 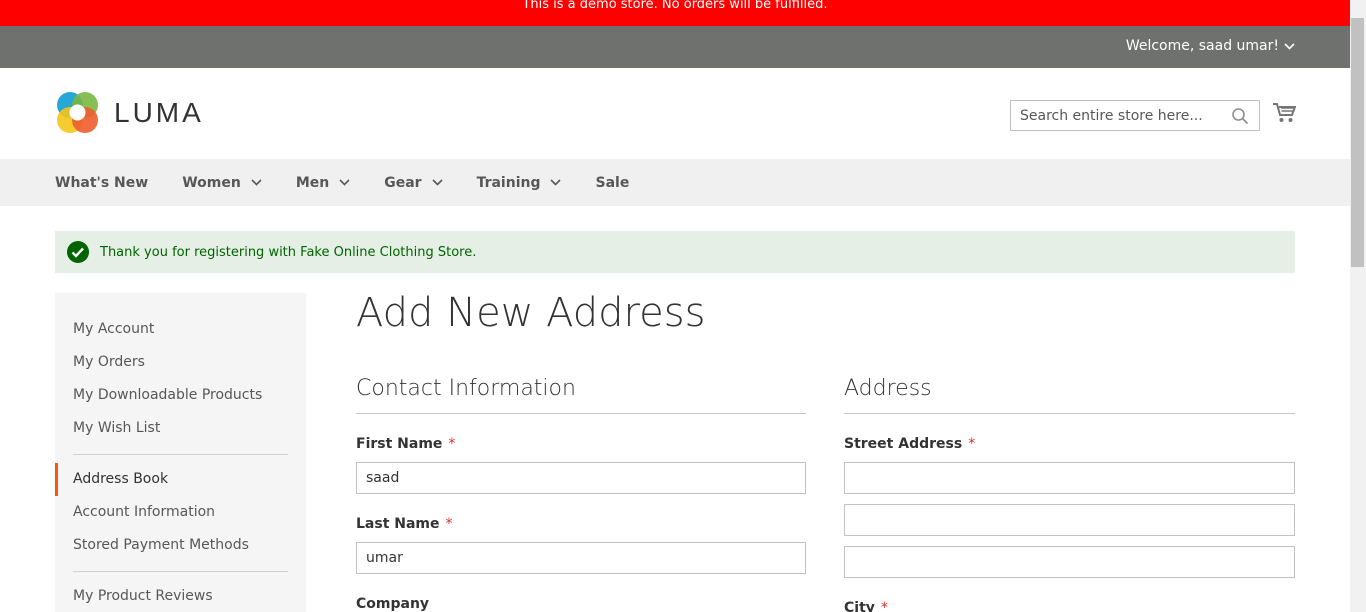 I want to click on customer-welcome-menu: Welcome, saad umar!, so click(x=1210, y=46).